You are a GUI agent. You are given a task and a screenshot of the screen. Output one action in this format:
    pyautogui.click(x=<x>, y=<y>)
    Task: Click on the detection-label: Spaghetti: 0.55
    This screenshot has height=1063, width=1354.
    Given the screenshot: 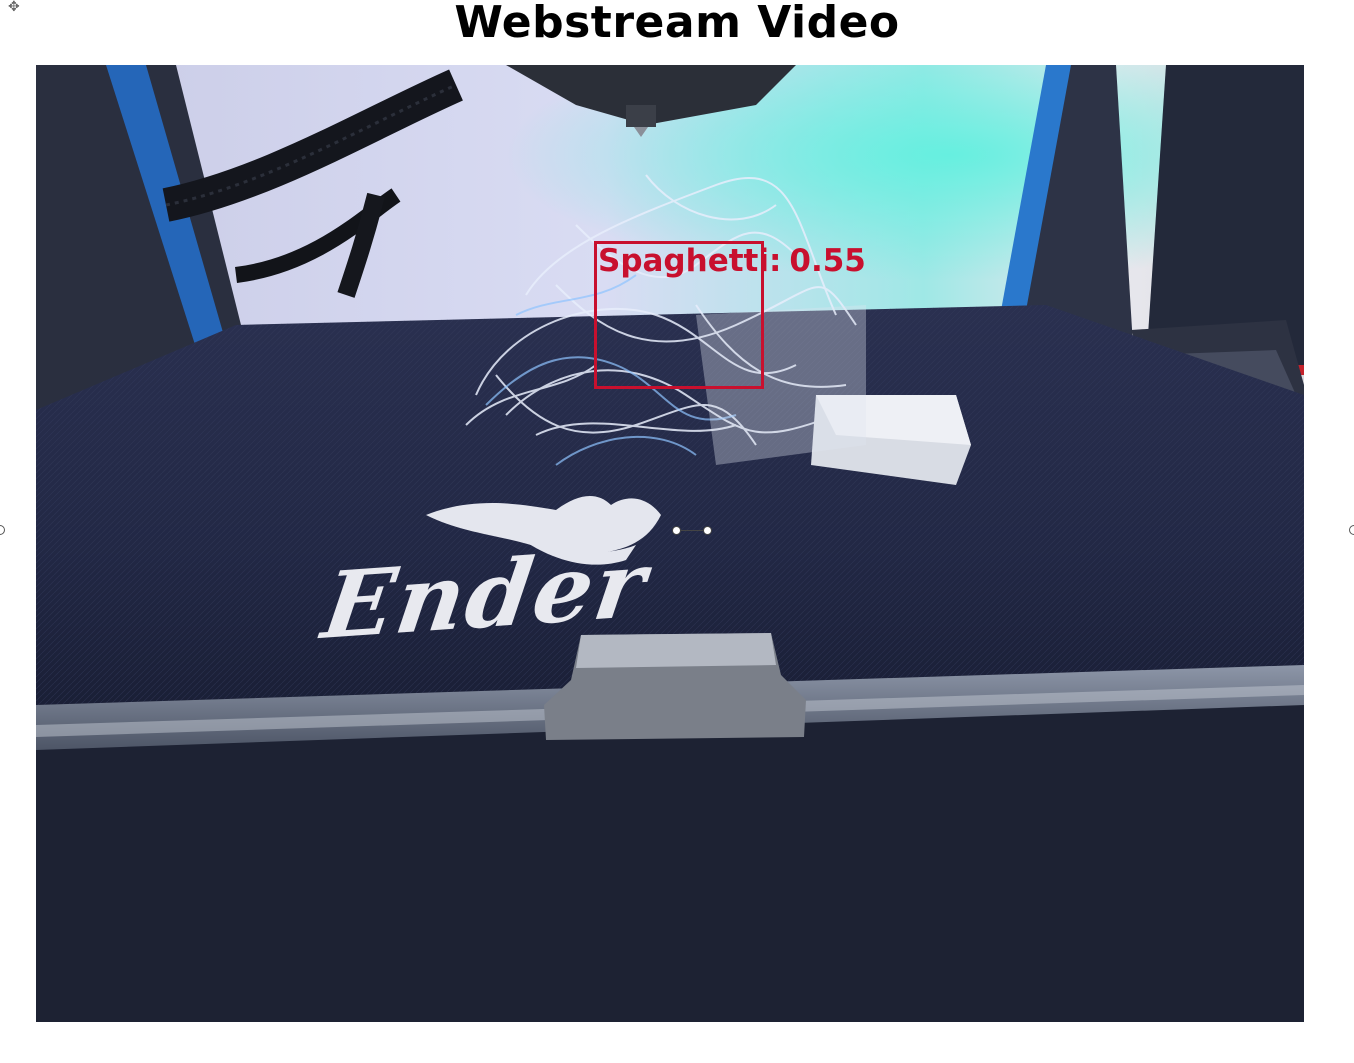 What is the action you would take?
    pyautogui.click(x=732, y=261)
    